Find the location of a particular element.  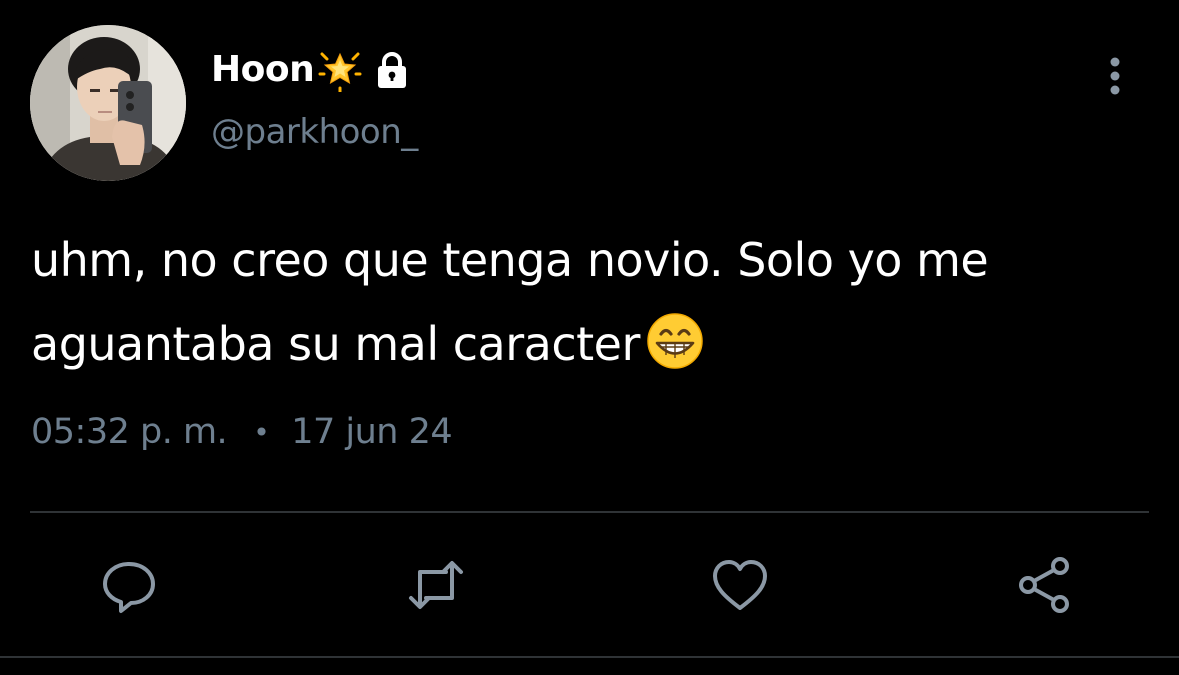

share-button is located at coordinates (1044, 585).